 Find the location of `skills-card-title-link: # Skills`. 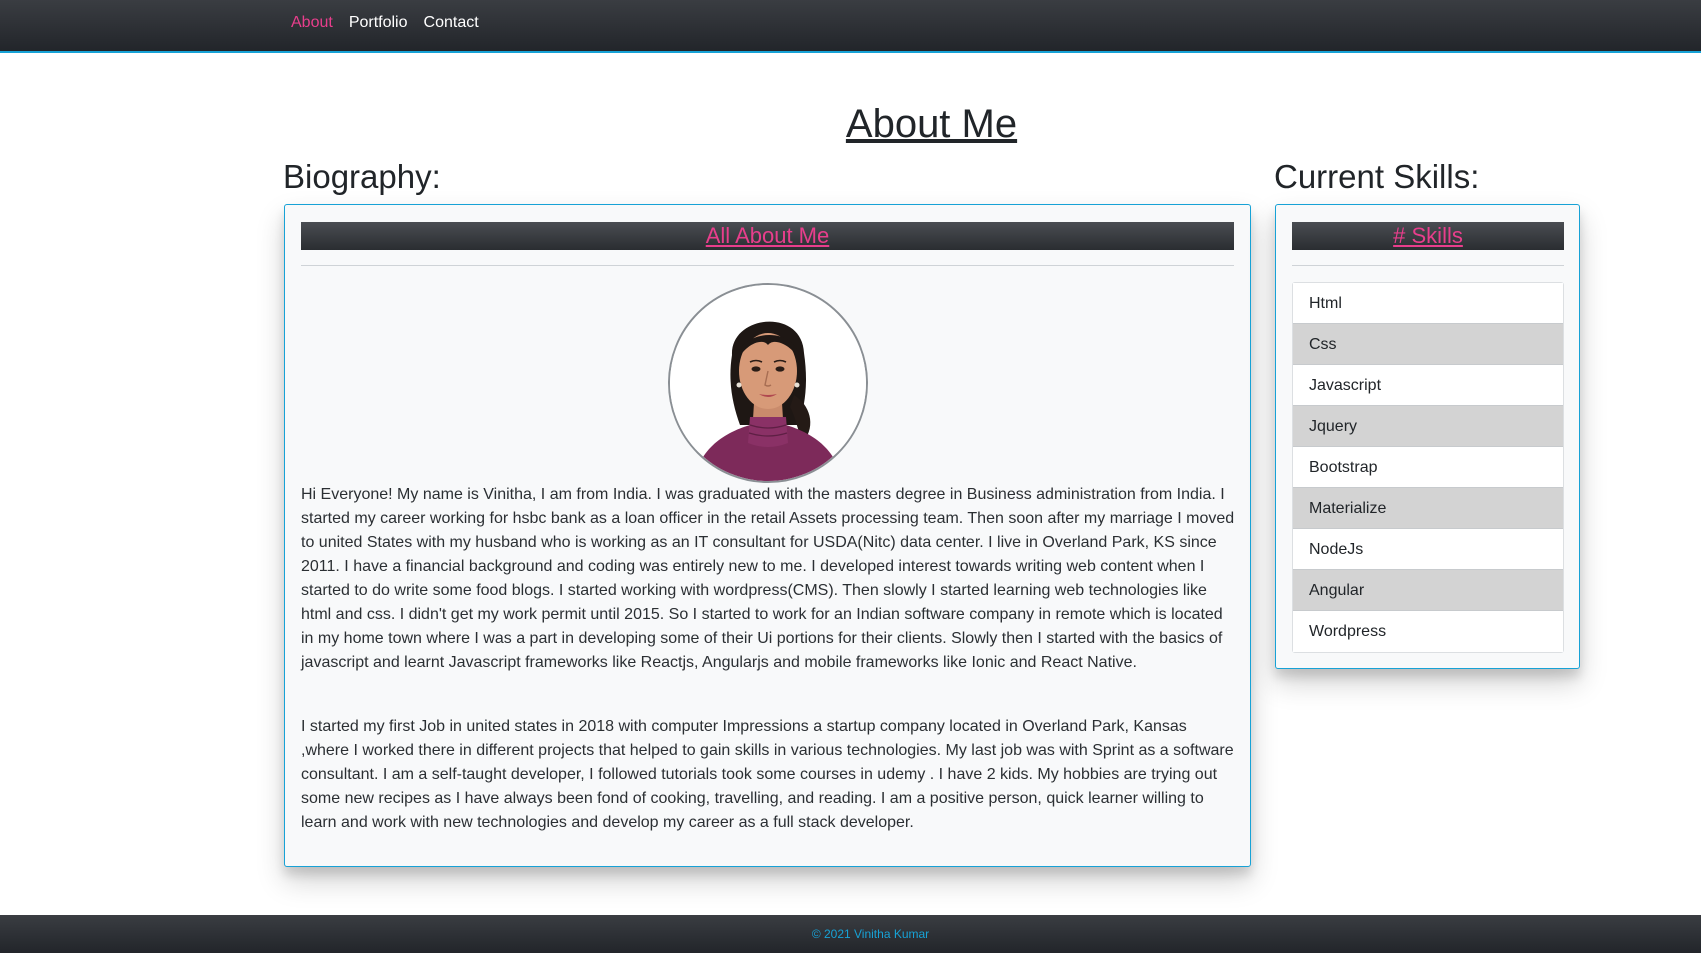

skills-card-title-link: # Skills is located at coordinates (1428, 235).